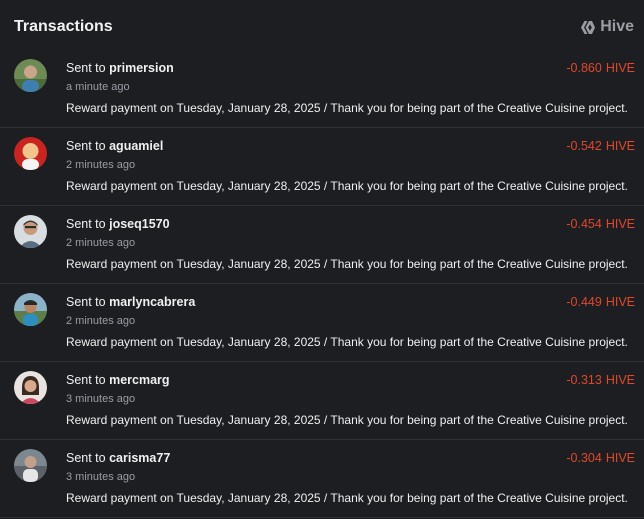 The width and height of the screenshot is (644, 519). Describe the element at coordinates (584, 458) in the screenshot. I see `amount-value: -0.304` at that location.